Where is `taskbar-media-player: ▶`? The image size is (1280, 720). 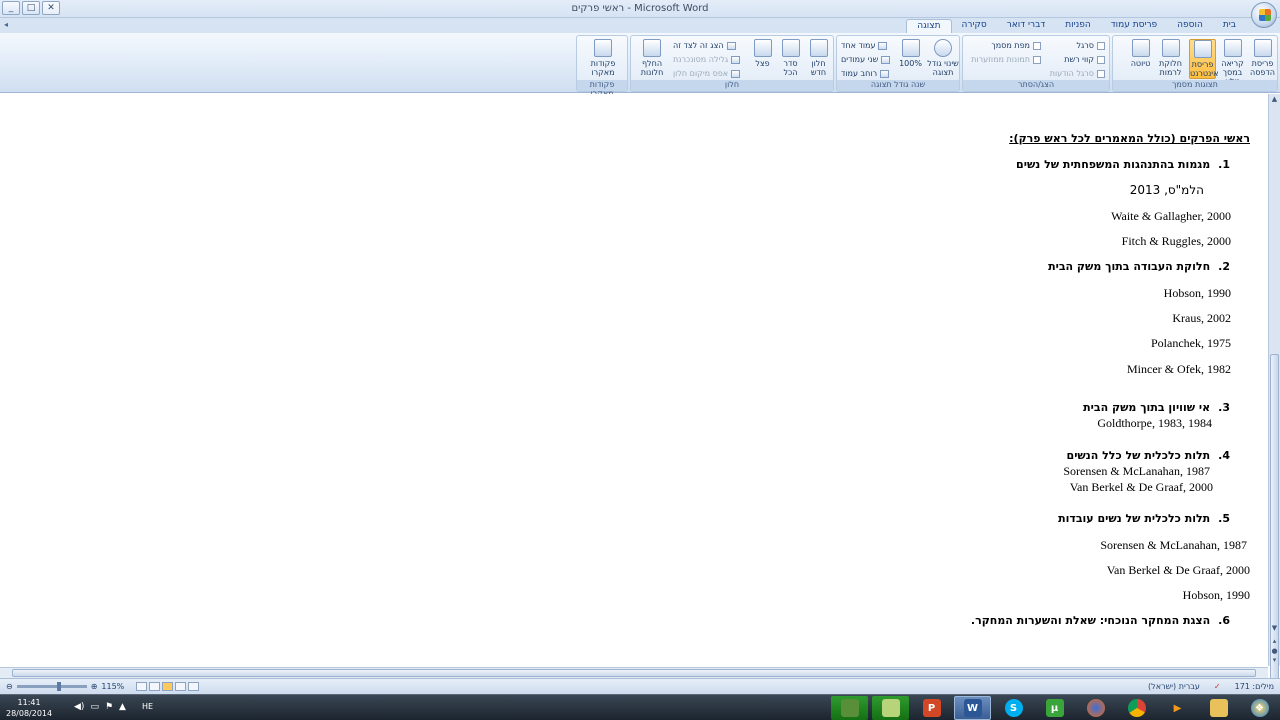
taskbar-media-player: ▶ is located at coordinates (1177, 708).